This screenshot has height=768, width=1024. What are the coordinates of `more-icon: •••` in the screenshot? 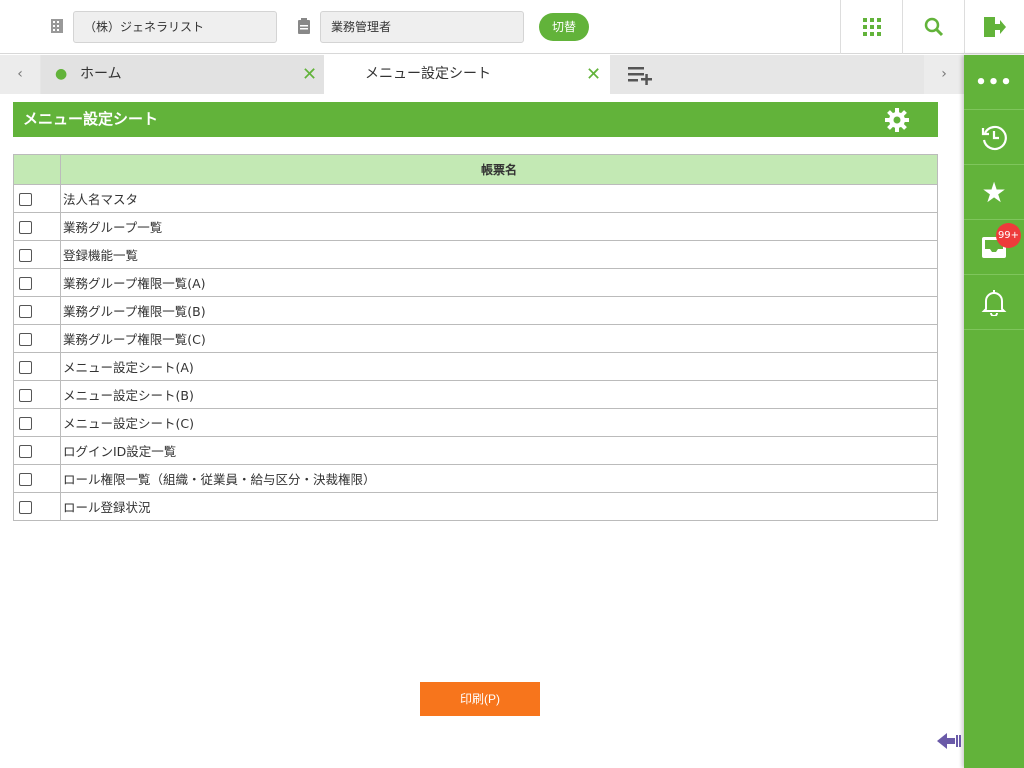 It's located at (994, 82).